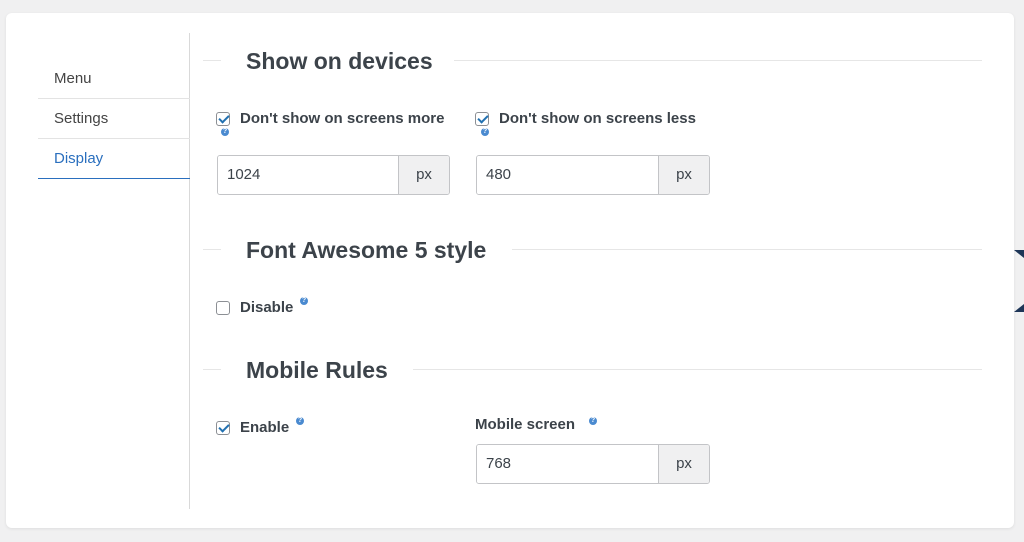  What do you see at coordinates (366, 250) in the screenshot?
I see `section-title-fontawesome: Font Awesome 5 style` at bounding box center [366, 250].